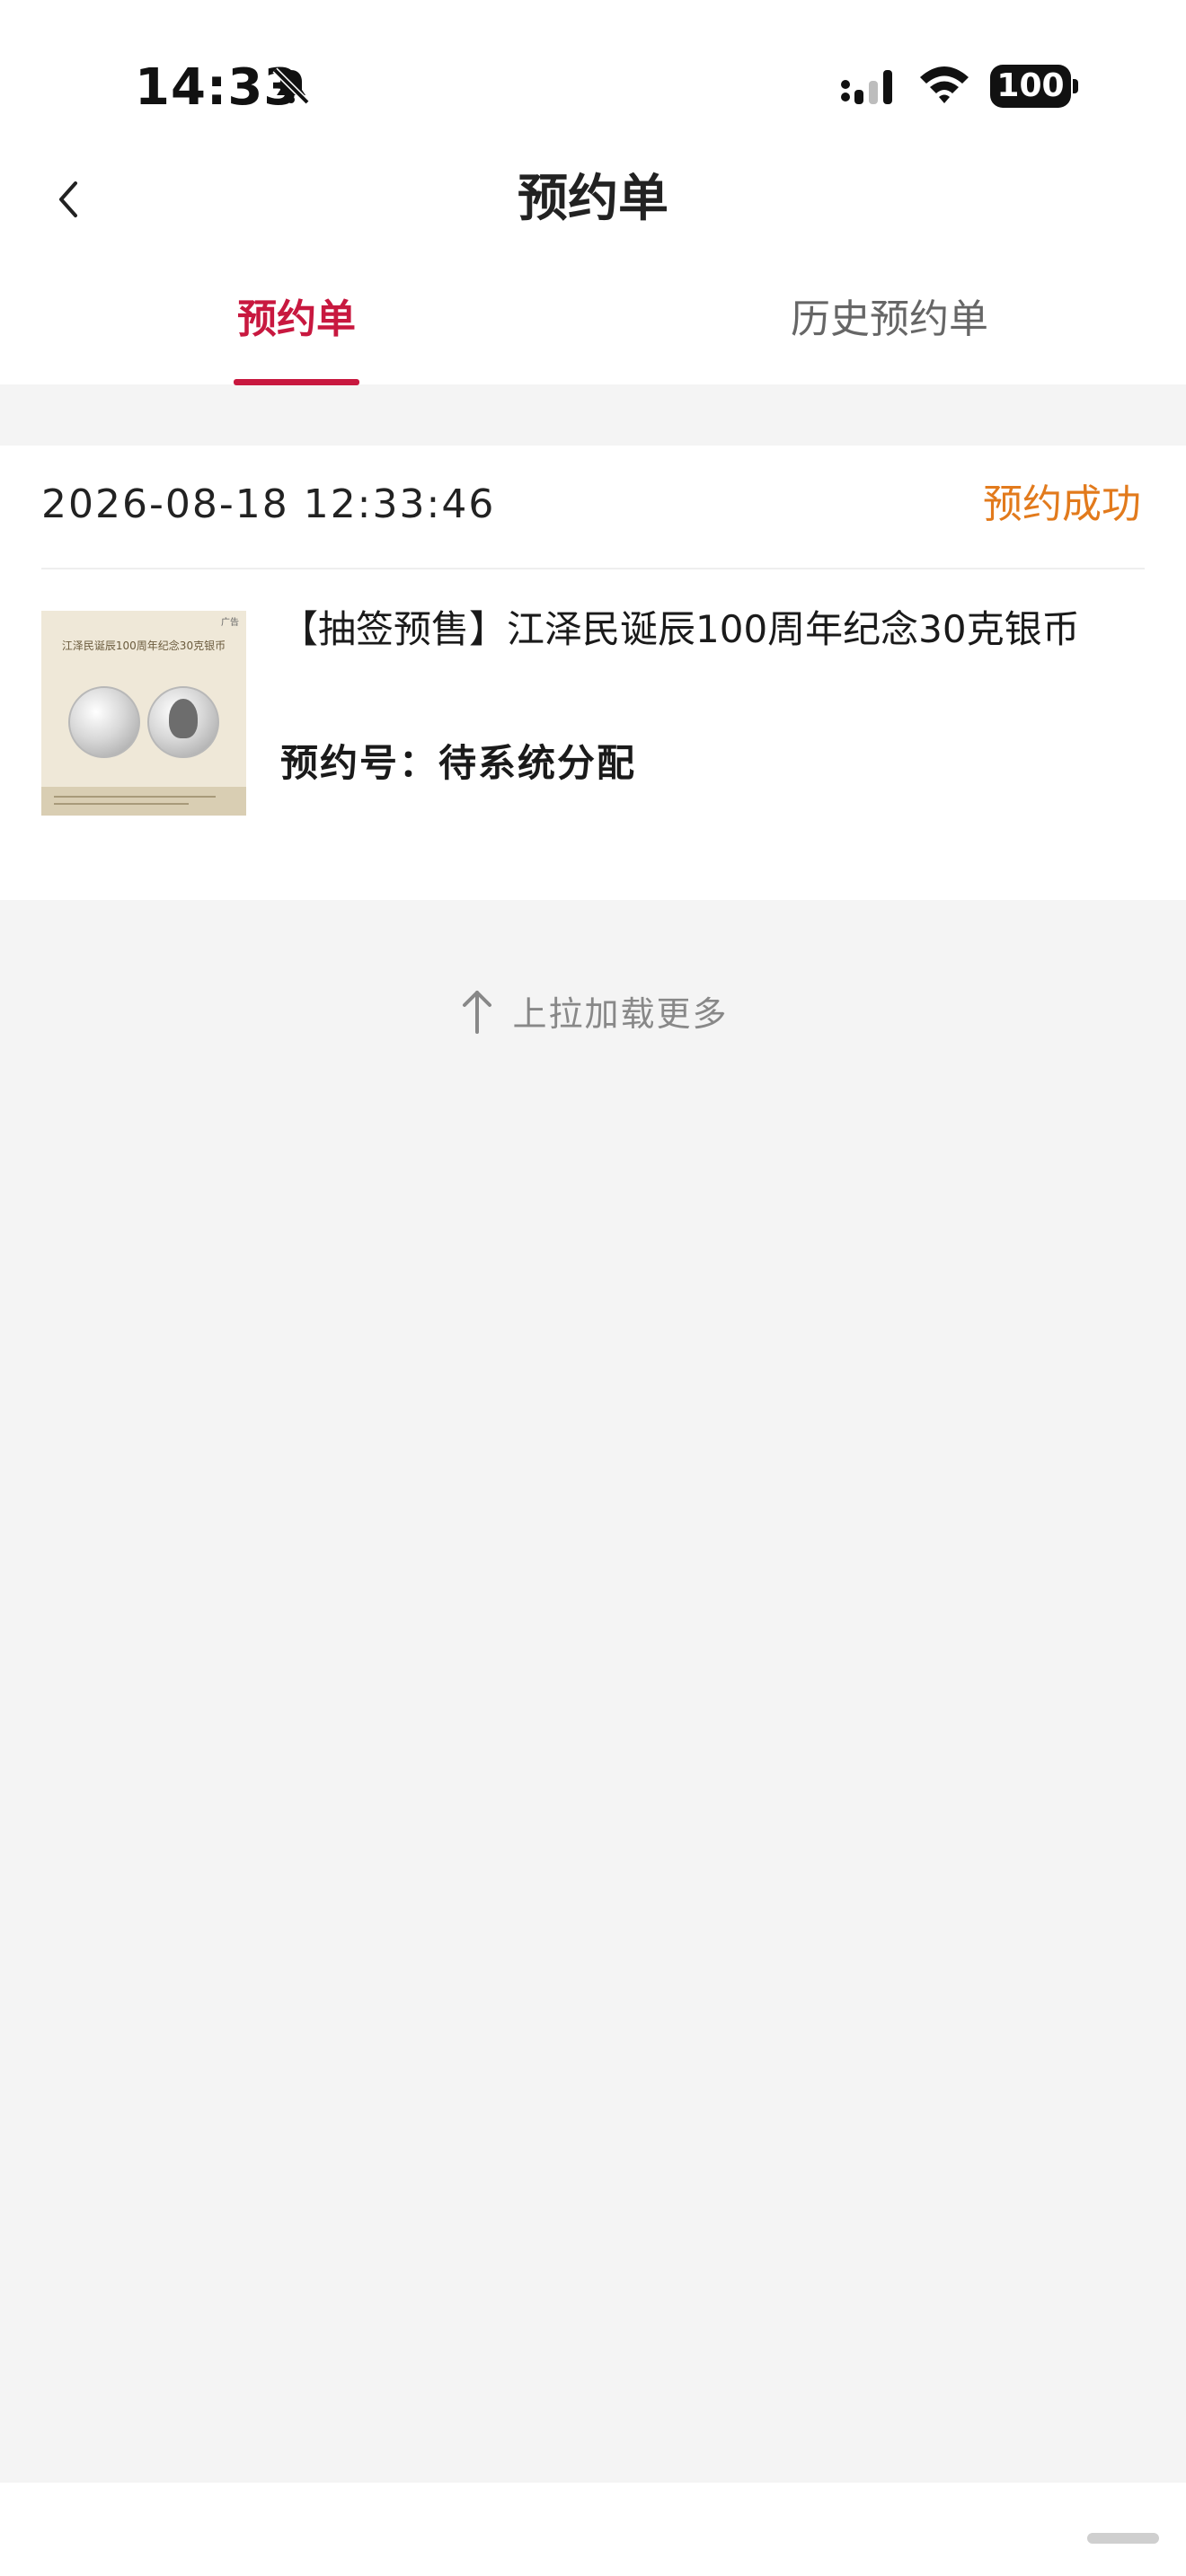 This screenshot has width=1186, height=2576. Describe the element at coordinates (593, 568) in the screenshot. I see `divider` at that location.